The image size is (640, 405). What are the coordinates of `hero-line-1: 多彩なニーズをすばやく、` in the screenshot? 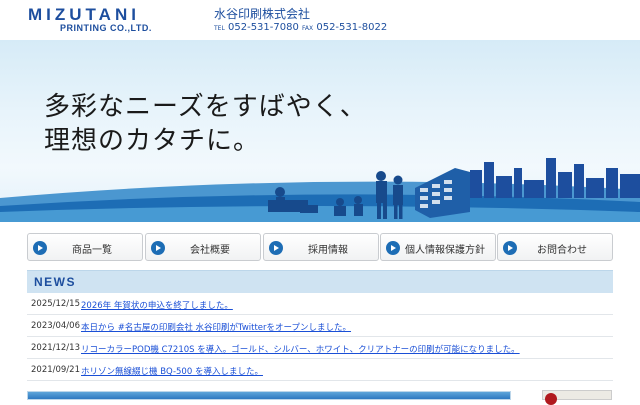 It's located at (205, 107).